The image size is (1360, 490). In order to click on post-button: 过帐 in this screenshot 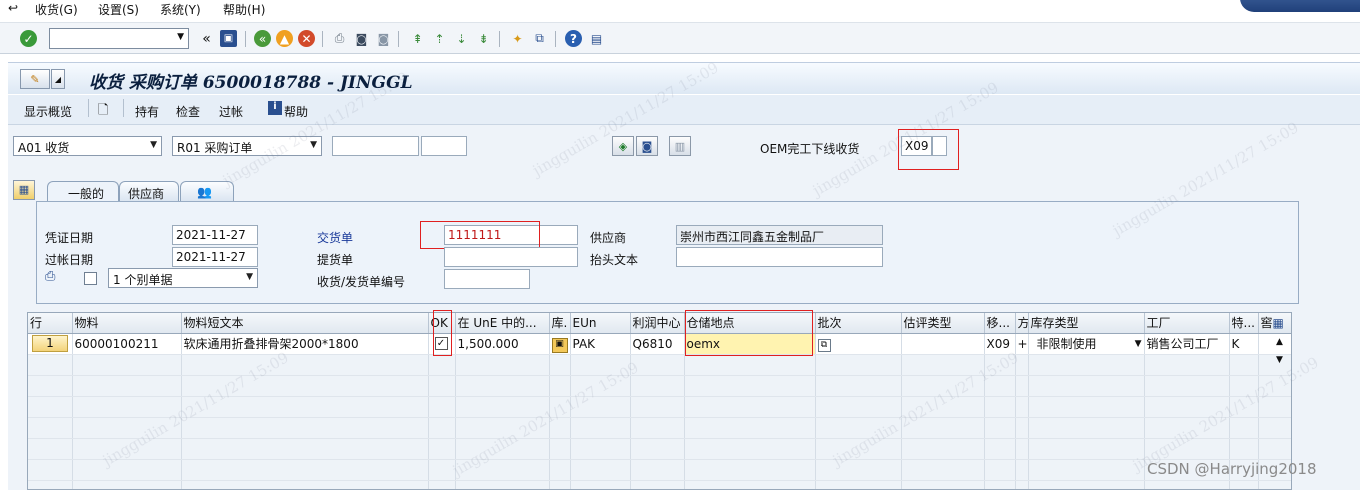, I will do `click(231, 111)`.